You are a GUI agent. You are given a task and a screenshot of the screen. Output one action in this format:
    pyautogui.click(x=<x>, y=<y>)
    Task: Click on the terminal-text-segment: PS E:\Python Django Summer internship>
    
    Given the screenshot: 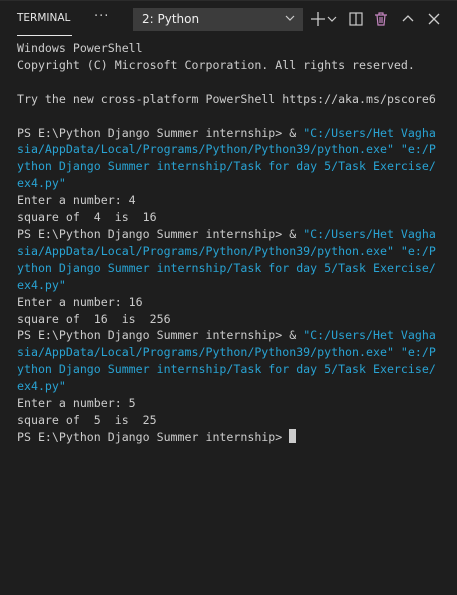 What is the action you would take?
    pyautogui.click(x=153, y=436)
    